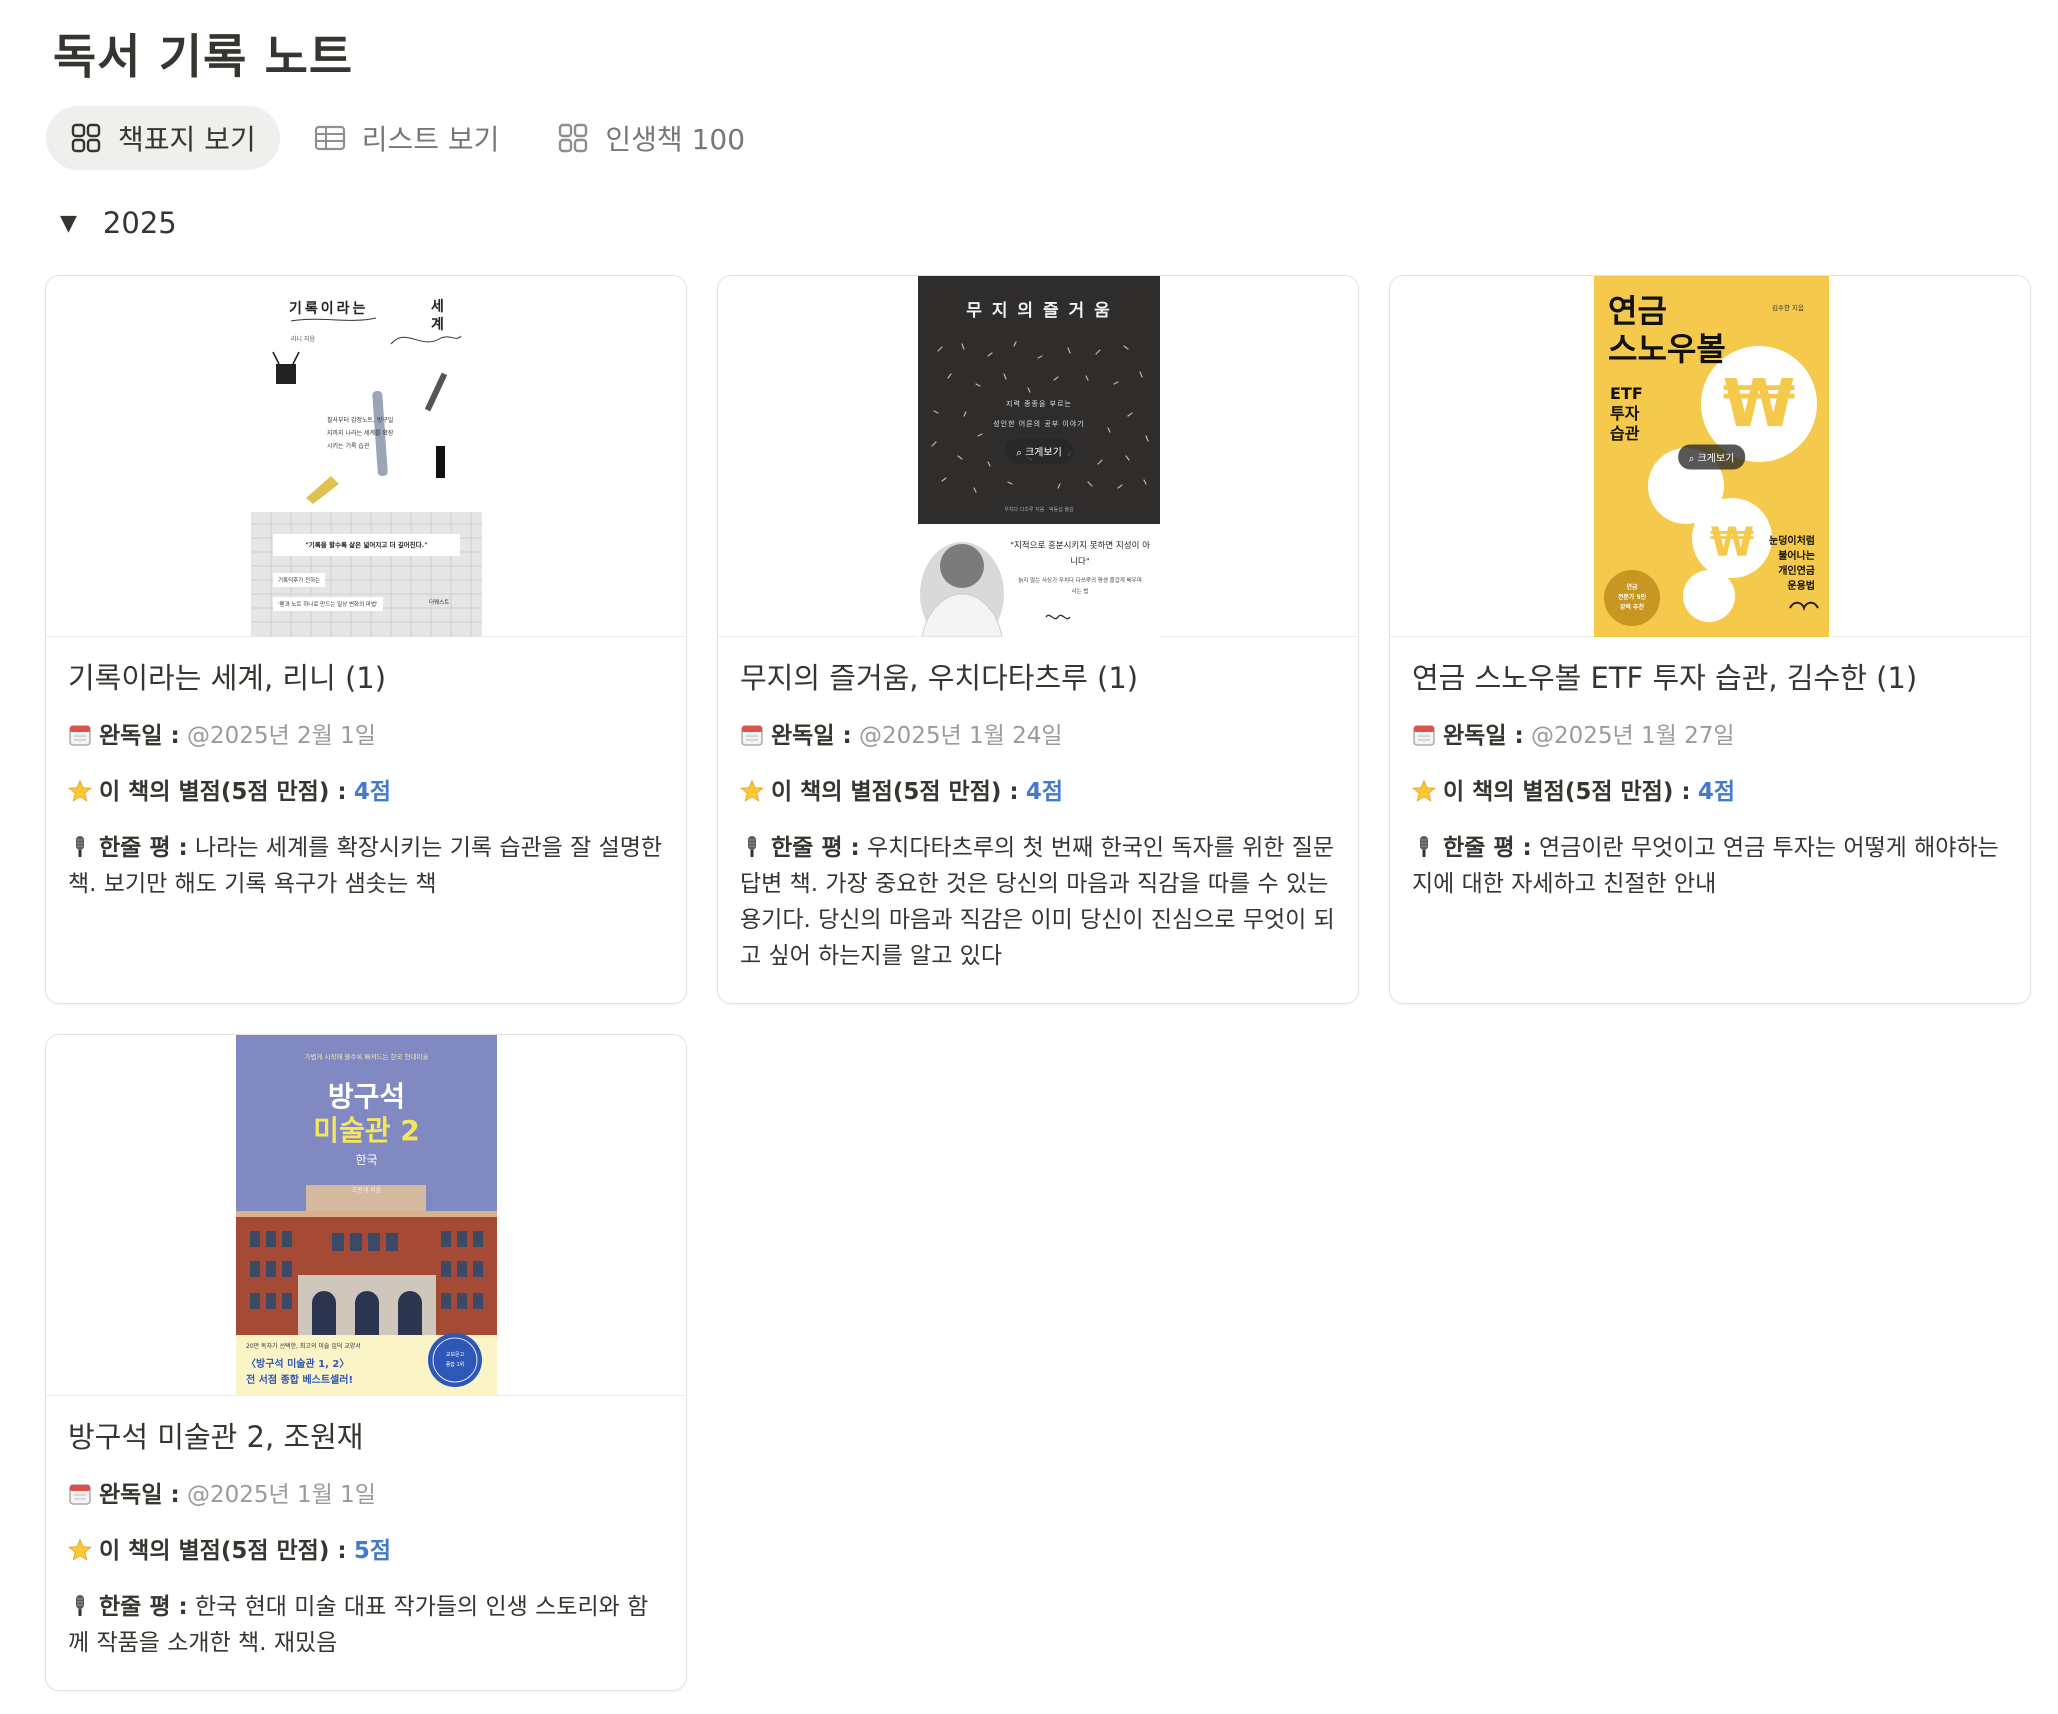 The image size is (2058, 1714). I want to click on cover-banner2: 〈방구석 미술관 1, 2〉, so click(298, 1364).